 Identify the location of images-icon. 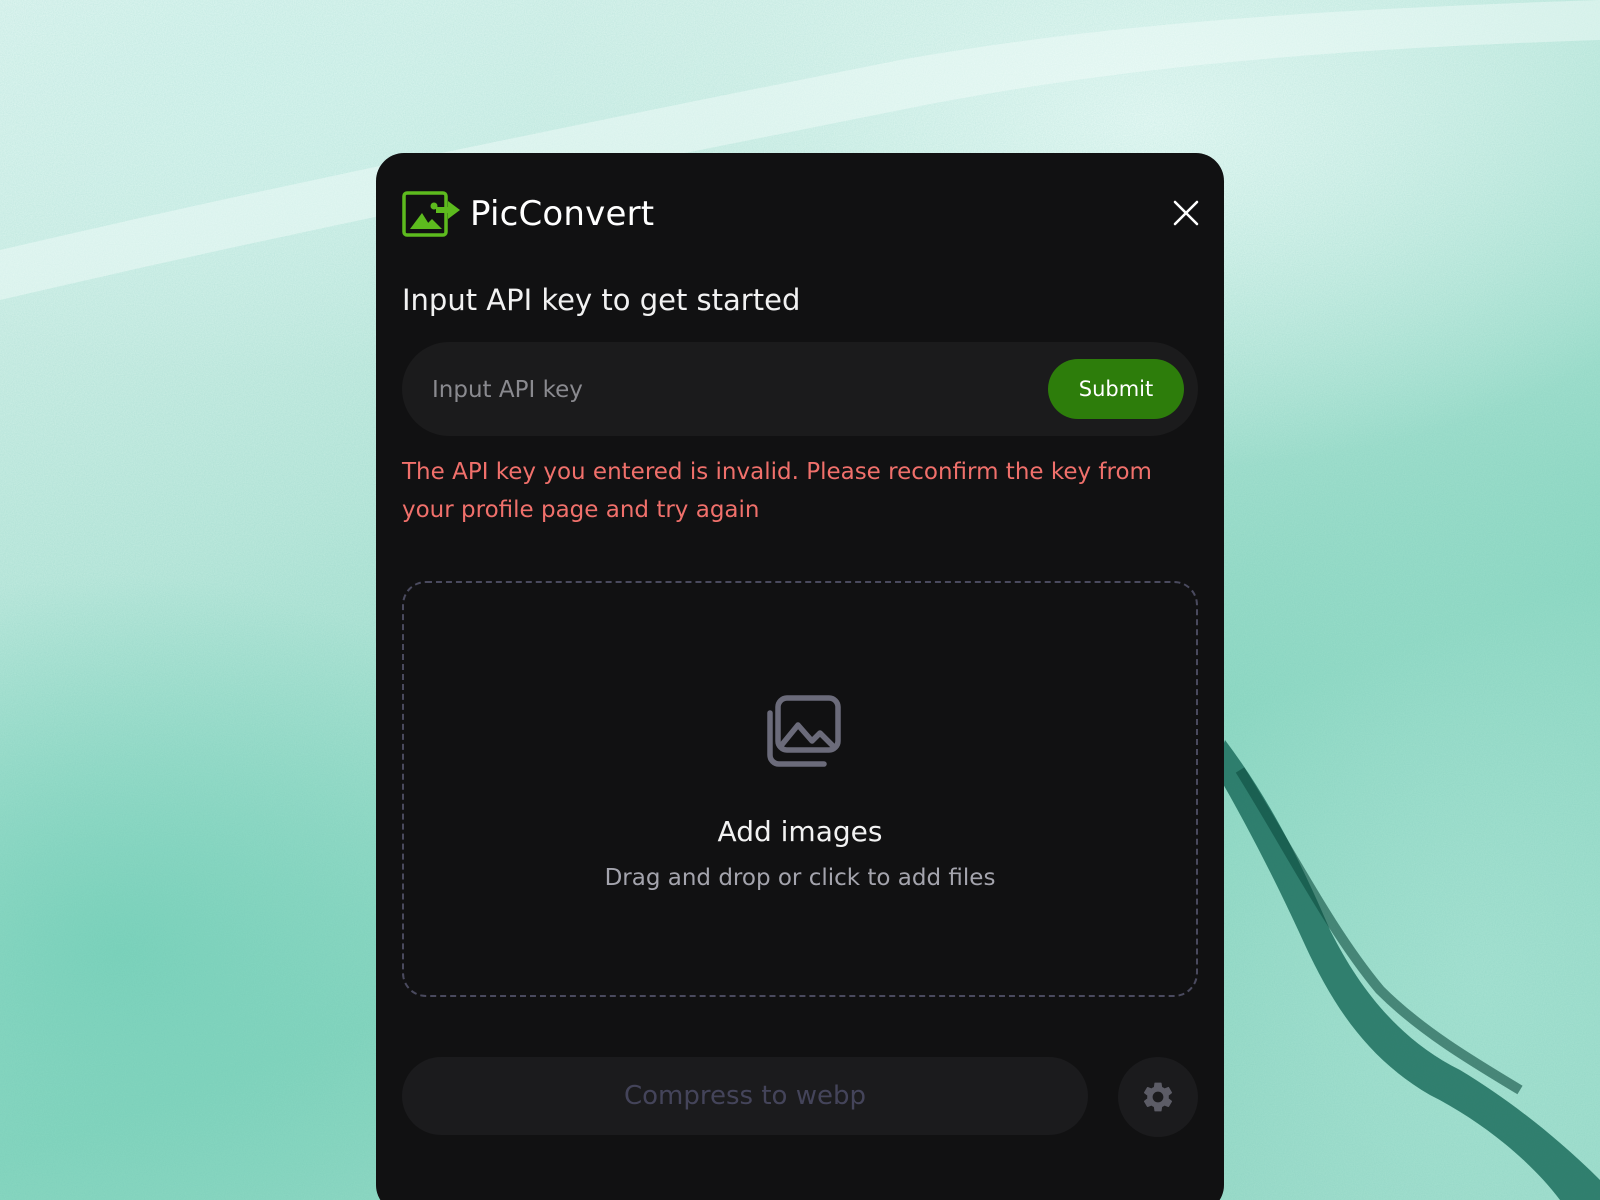
(804, 731).